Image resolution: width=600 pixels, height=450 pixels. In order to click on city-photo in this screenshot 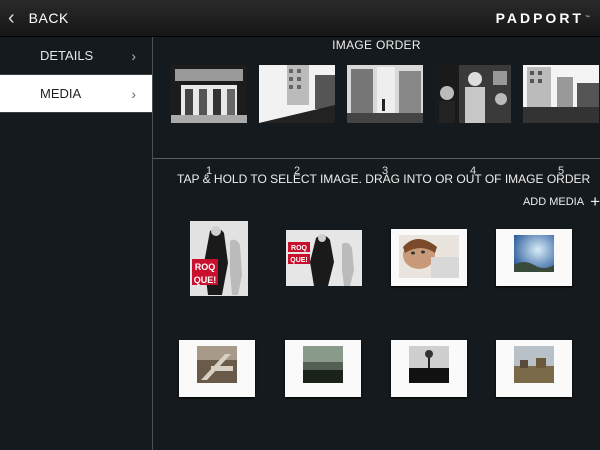, I will do `click(561, 94)`.